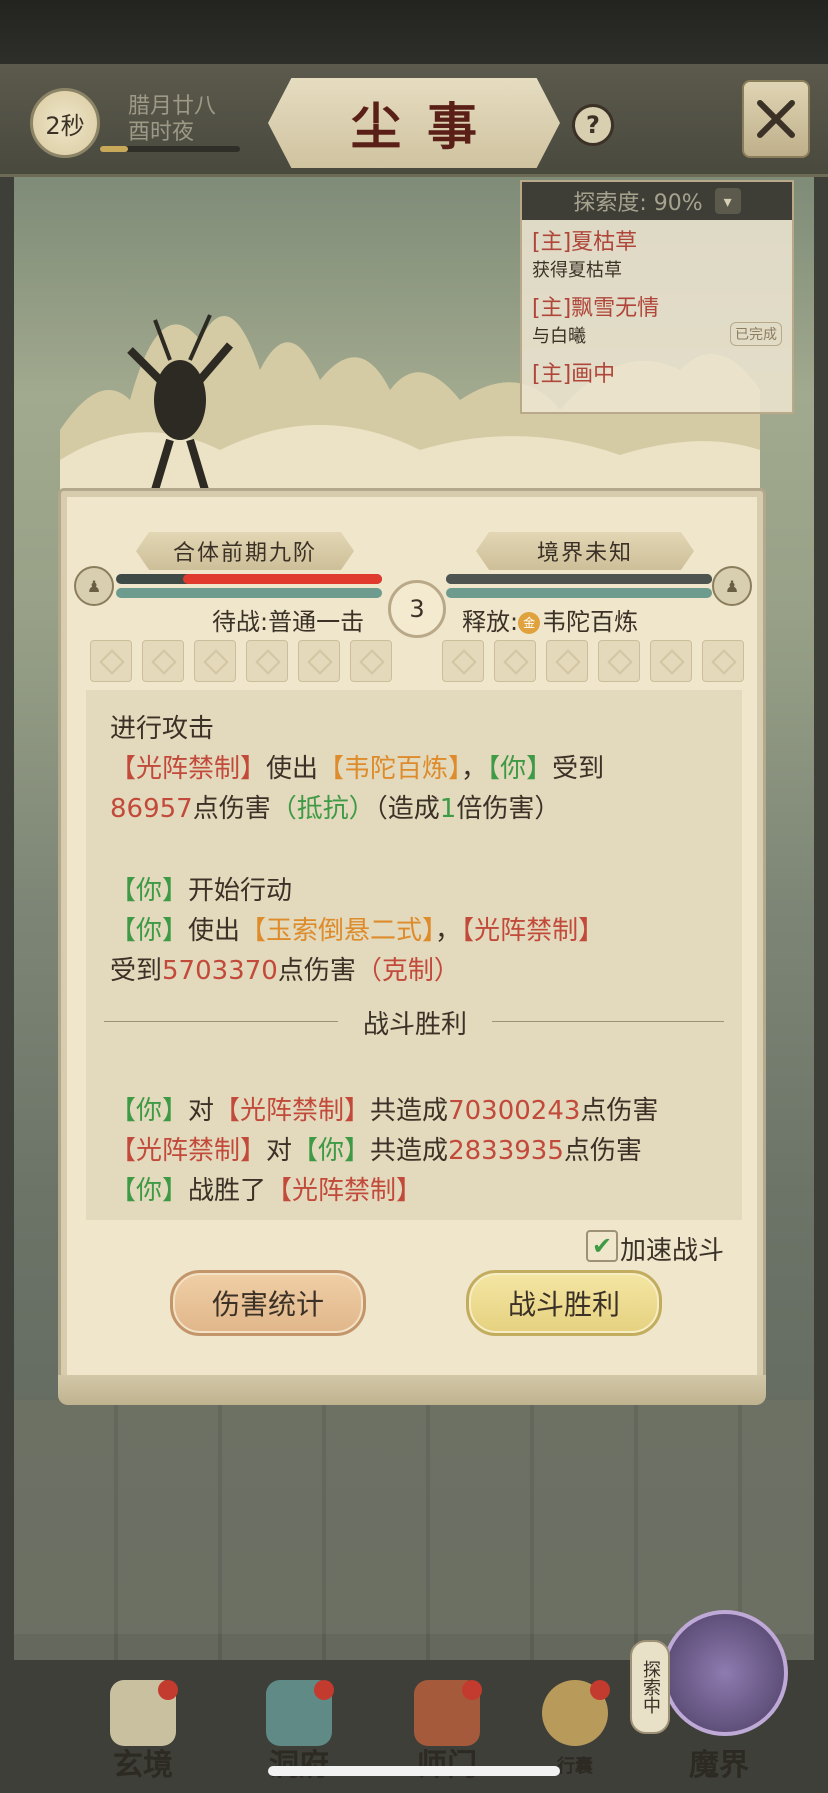 The image size is (828, 1793). Describe the element at coordinates (299, 1762) in the screenshot. I see `nav-label: 洞府` at that location.